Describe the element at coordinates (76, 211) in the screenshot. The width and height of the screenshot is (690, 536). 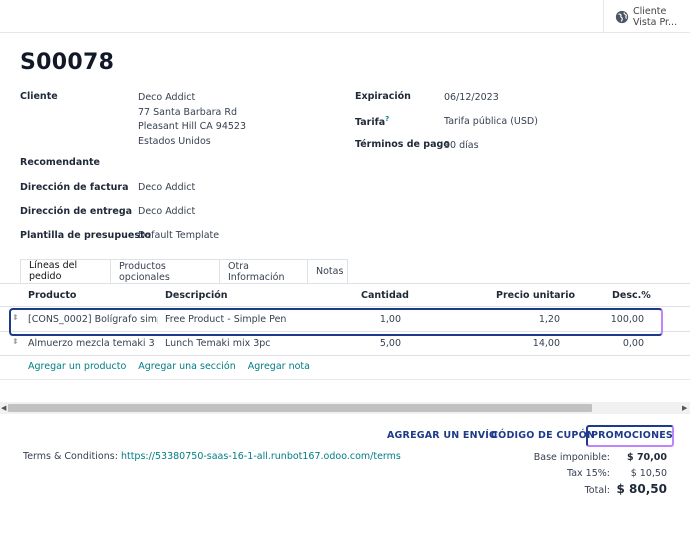
I see `delivery-address-label: Dirección de entrega` at that location.